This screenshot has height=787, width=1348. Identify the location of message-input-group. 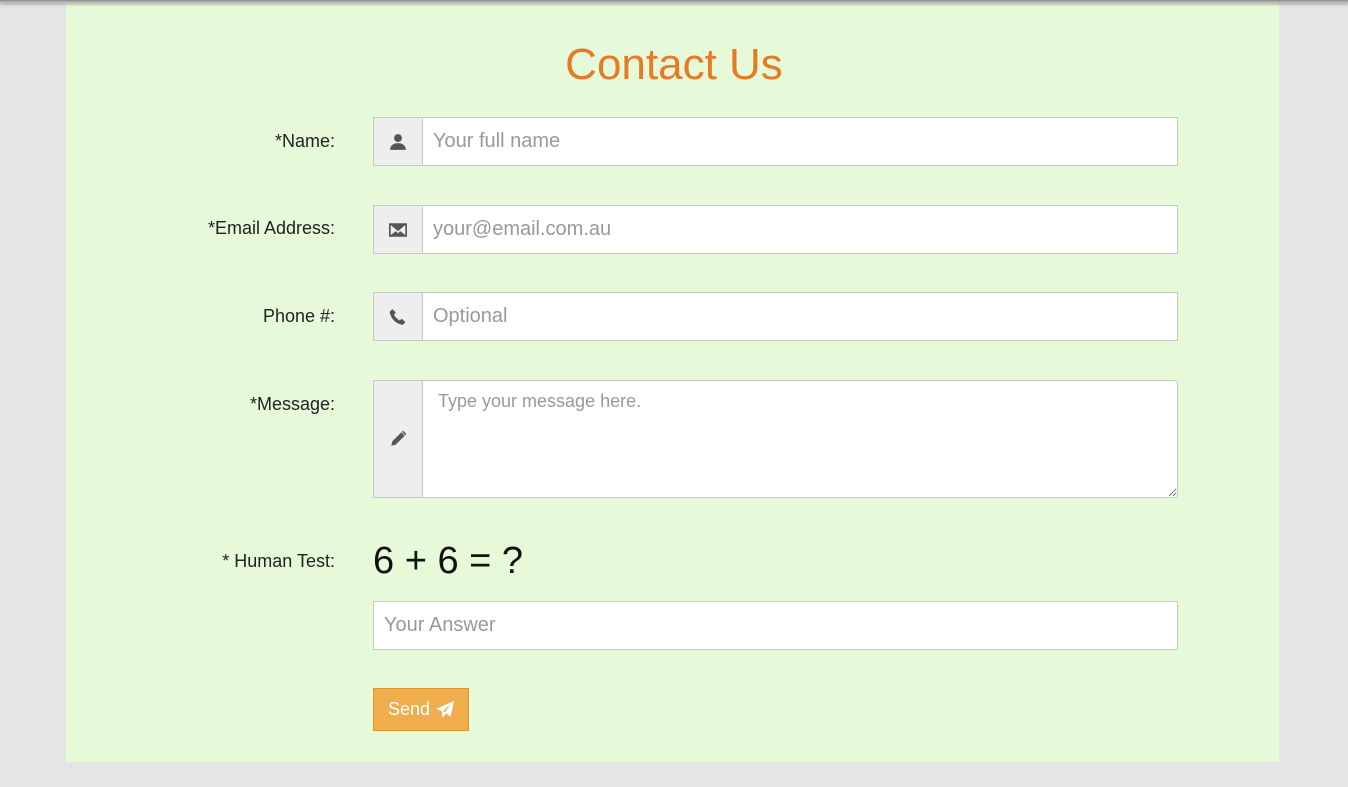
(775, 439).